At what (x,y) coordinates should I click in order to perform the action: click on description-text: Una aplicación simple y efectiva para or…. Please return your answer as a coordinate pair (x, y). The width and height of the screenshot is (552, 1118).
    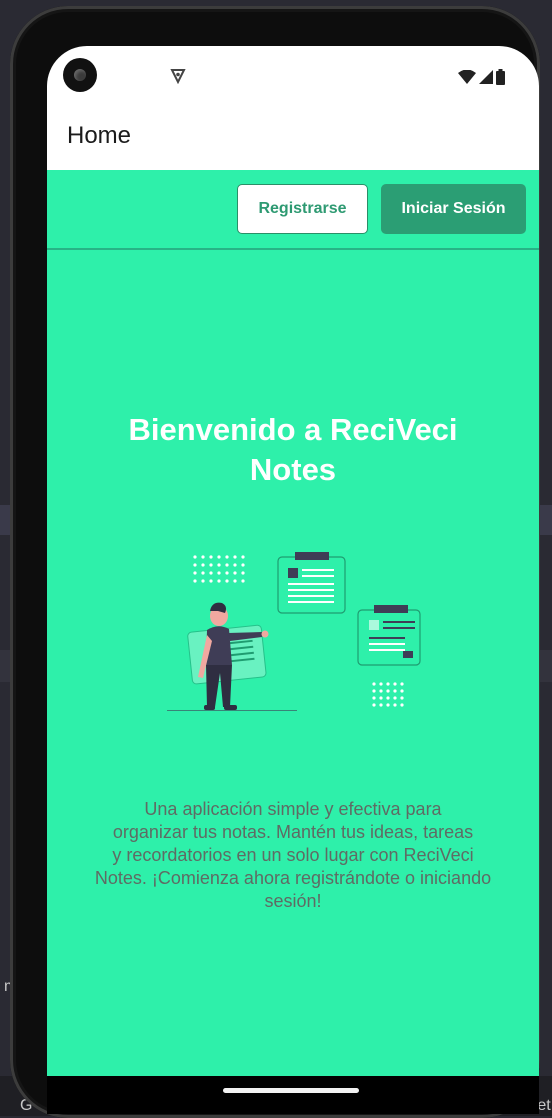
    Looking at the image, I should click on (293, 855).